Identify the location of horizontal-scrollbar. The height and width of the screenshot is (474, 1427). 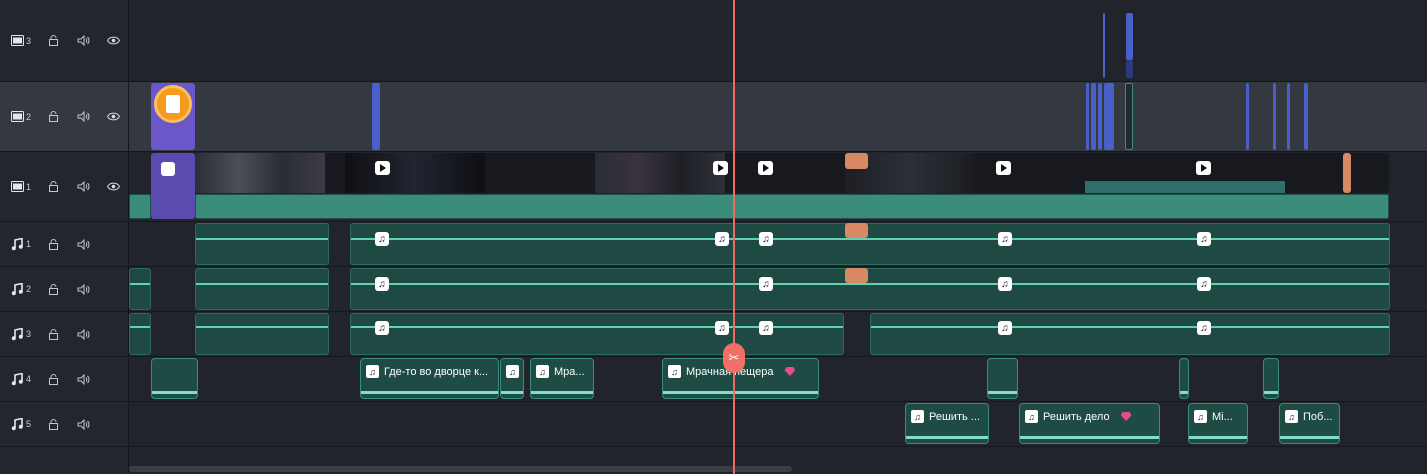
(460, 469).